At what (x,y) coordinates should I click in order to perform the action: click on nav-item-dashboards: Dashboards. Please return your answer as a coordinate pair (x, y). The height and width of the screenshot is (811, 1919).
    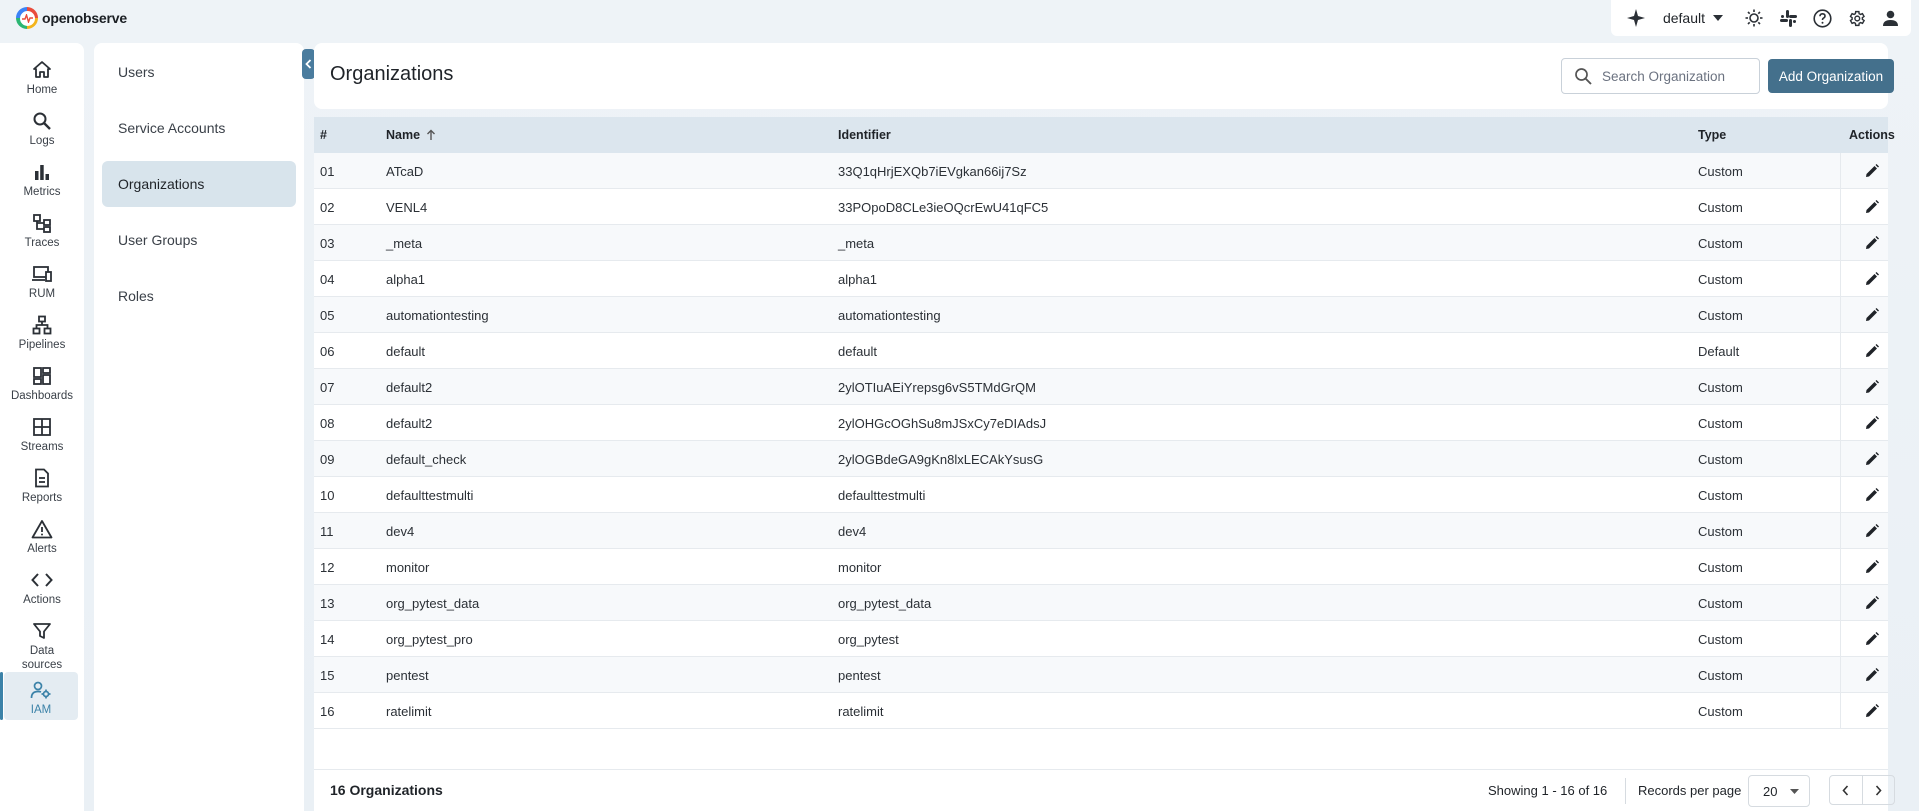
    Looking at the image, I should click on (42, 382).